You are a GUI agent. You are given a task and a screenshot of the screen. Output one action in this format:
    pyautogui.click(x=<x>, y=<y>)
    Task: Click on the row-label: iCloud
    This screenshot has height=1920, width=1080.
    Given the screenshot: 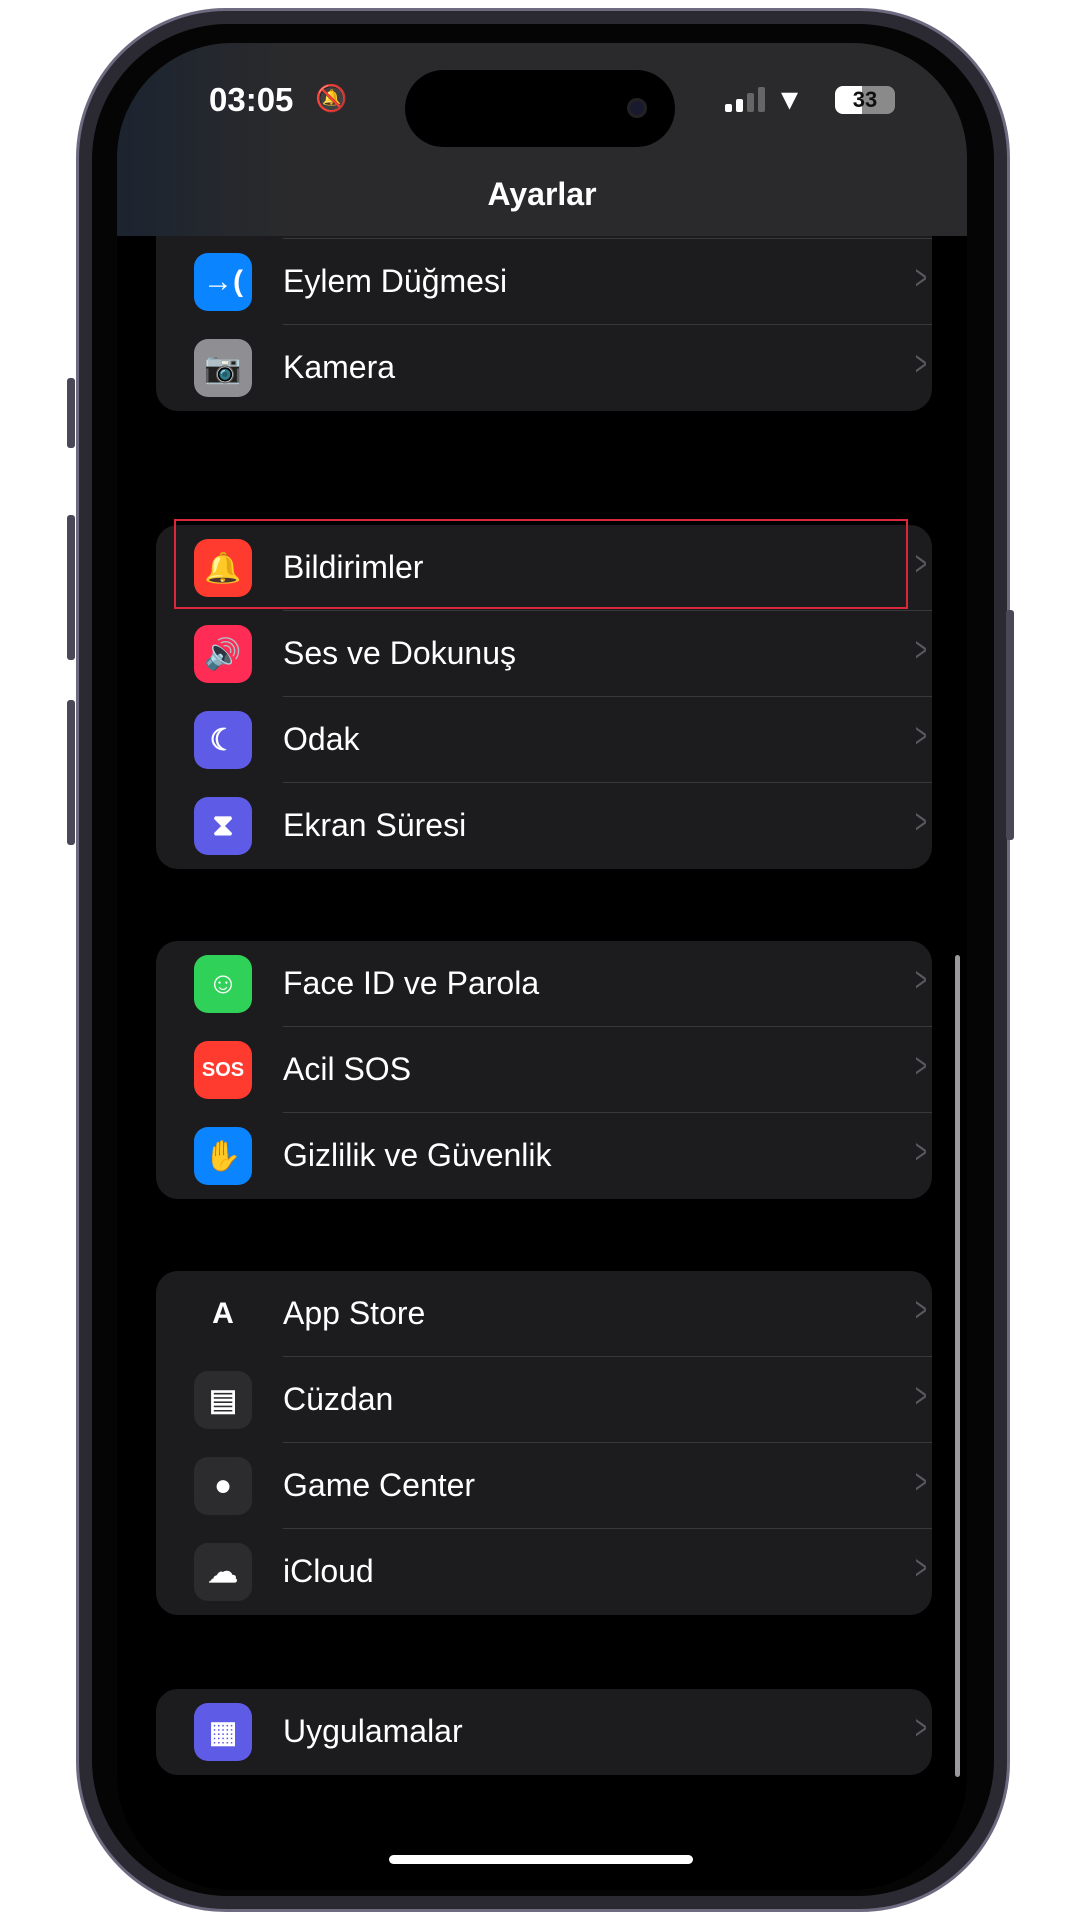 What is the action you would take?
    pyautogui.click(x=328, y=1571)
    